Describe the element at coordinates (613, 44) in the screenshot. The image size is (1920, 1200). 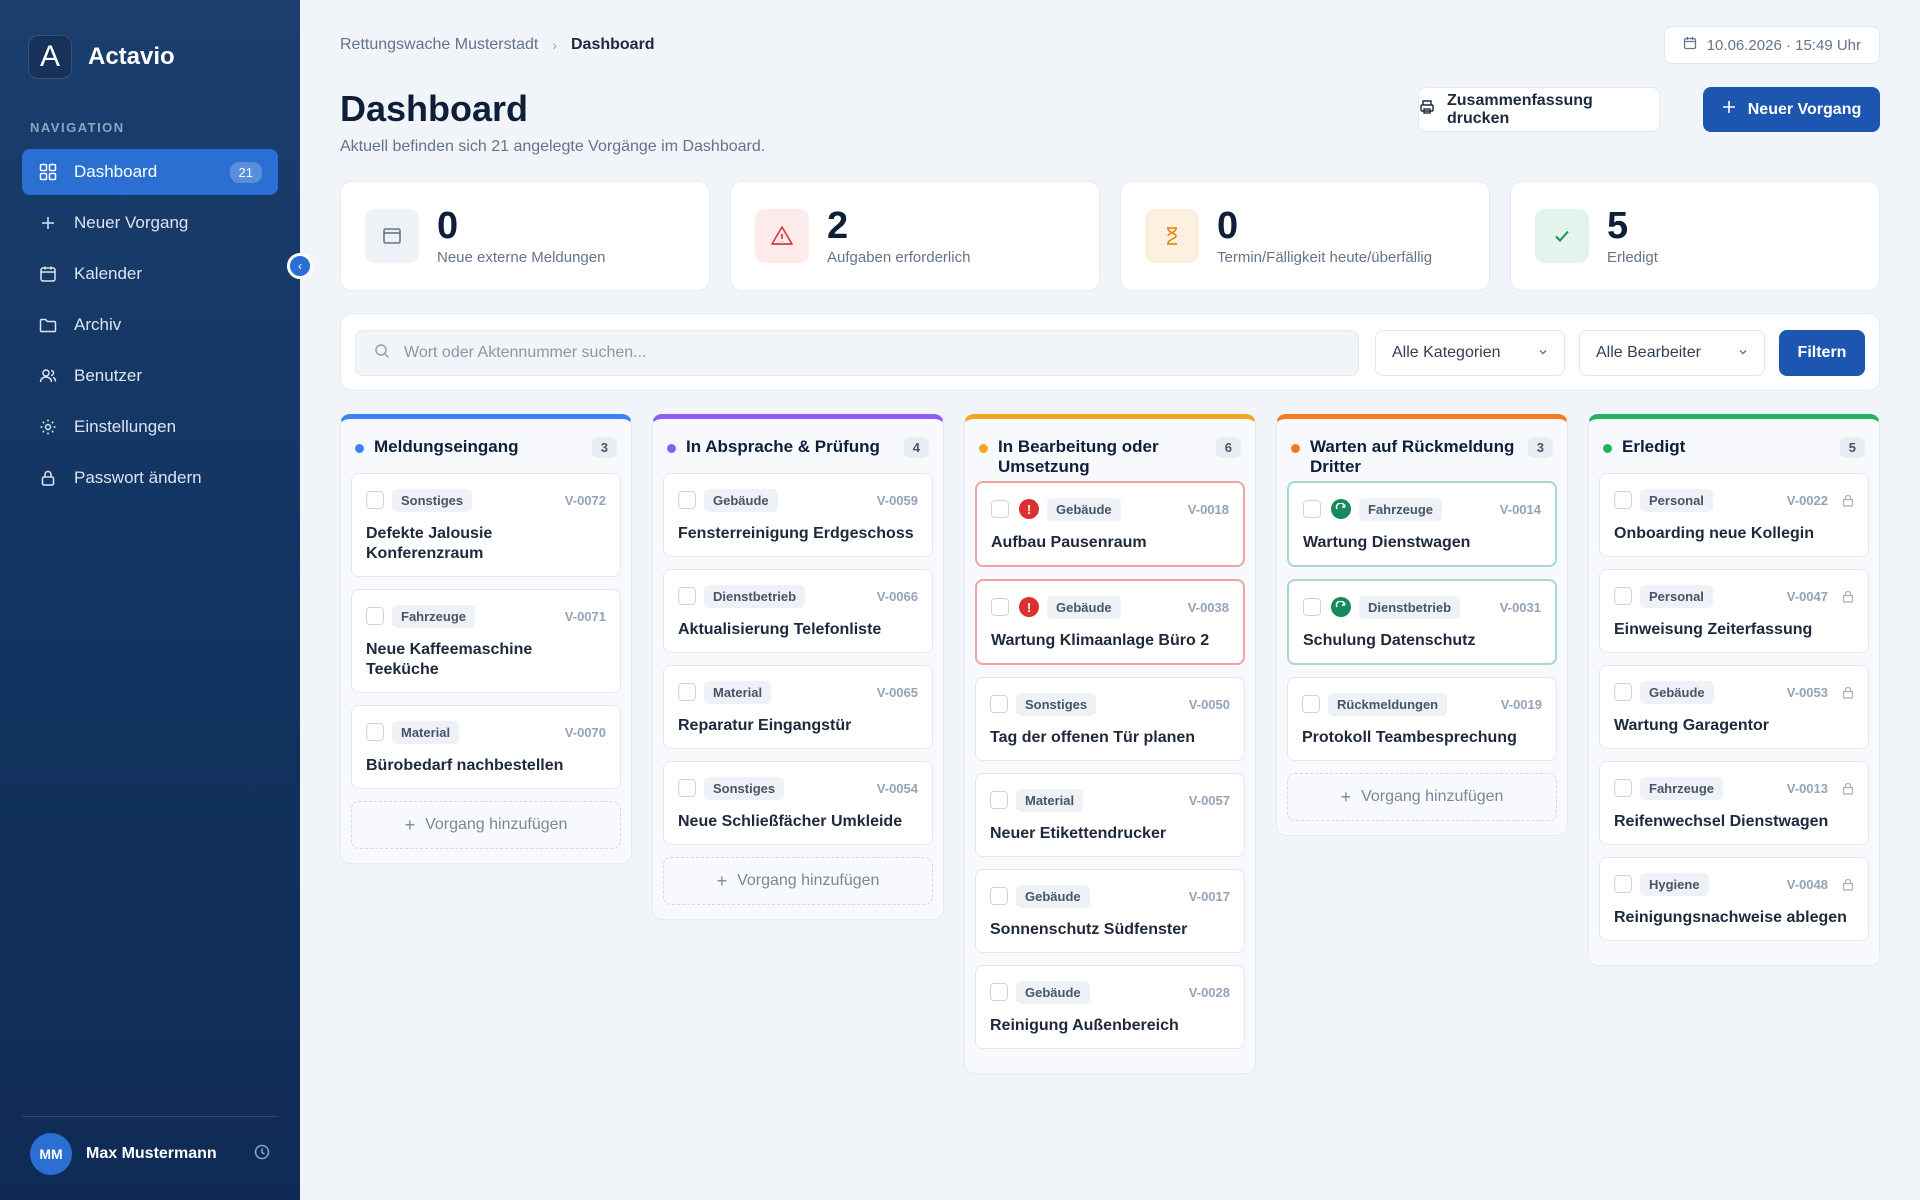
I see `breadcrumb-item-current: Dashboard` at that location.